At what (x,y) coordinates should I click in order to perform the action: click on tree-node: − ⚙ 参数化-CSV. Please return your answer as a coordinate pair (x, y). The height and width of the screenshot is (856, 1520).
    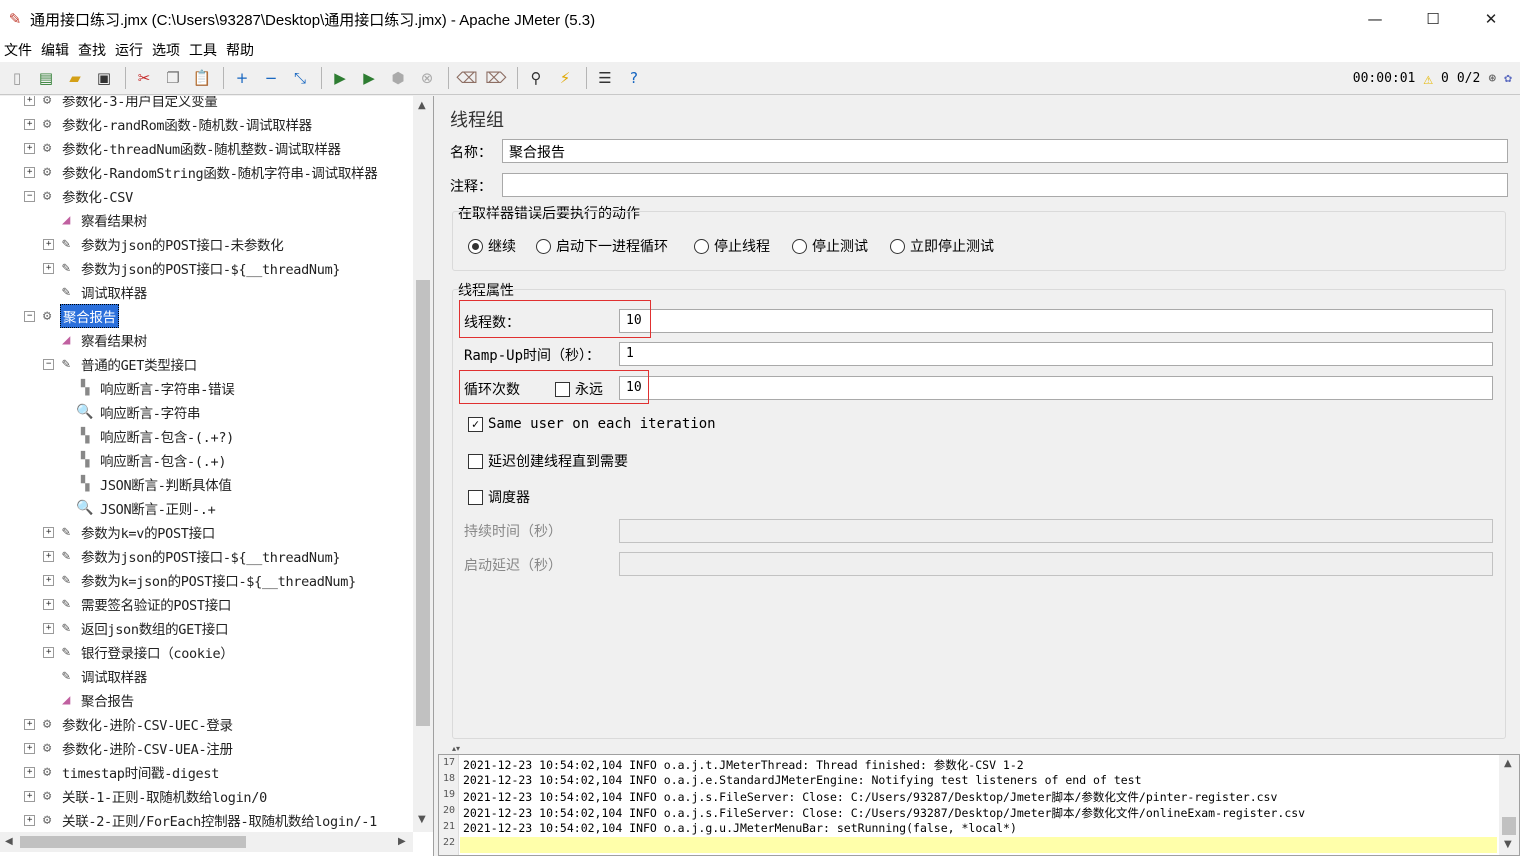
    Looking at the image, I should click on (79, 196).